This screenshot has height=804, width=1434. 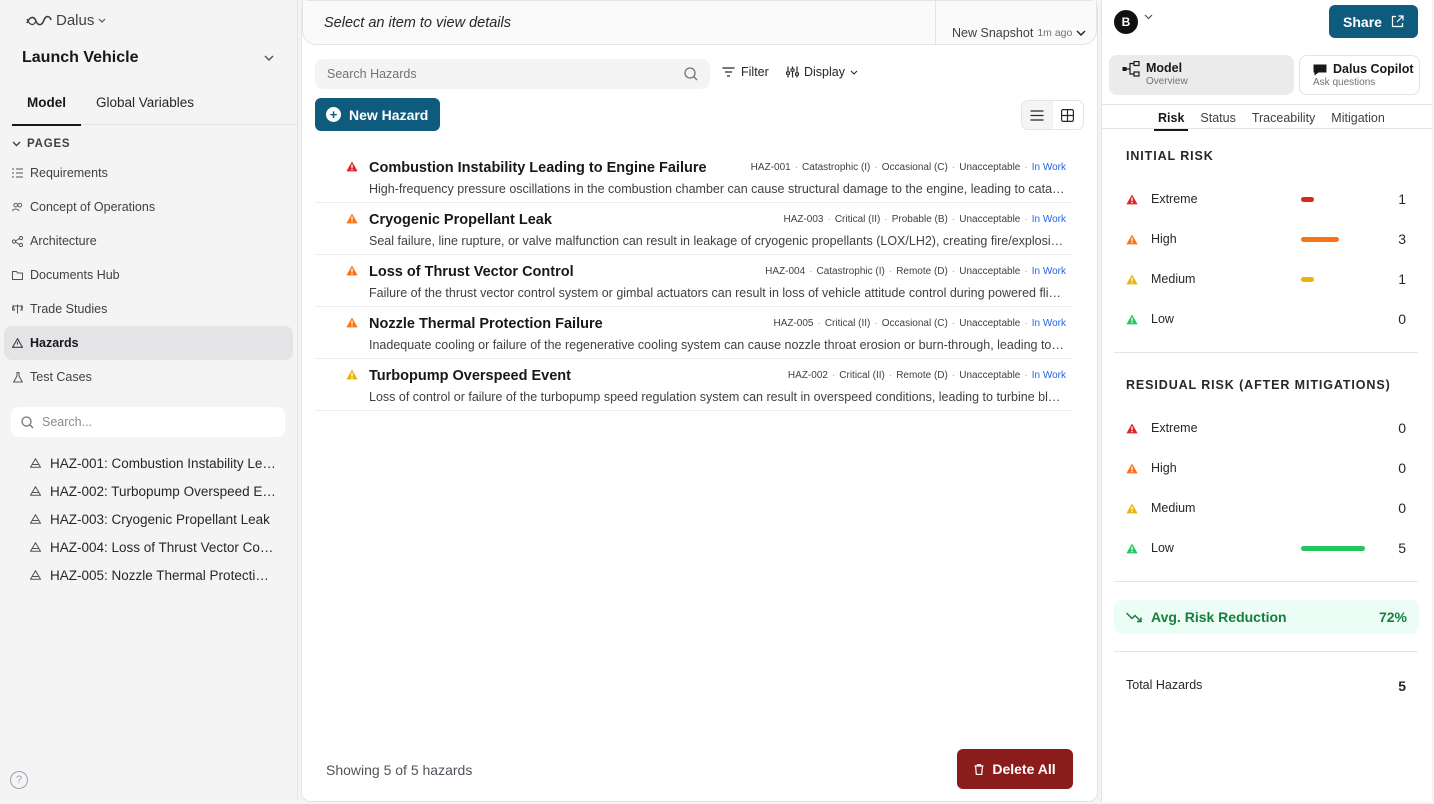 What do you see at coordinates (1068, 115) in the screenshot?
I see `grid-view-button` at bounding box center [1068, 115].